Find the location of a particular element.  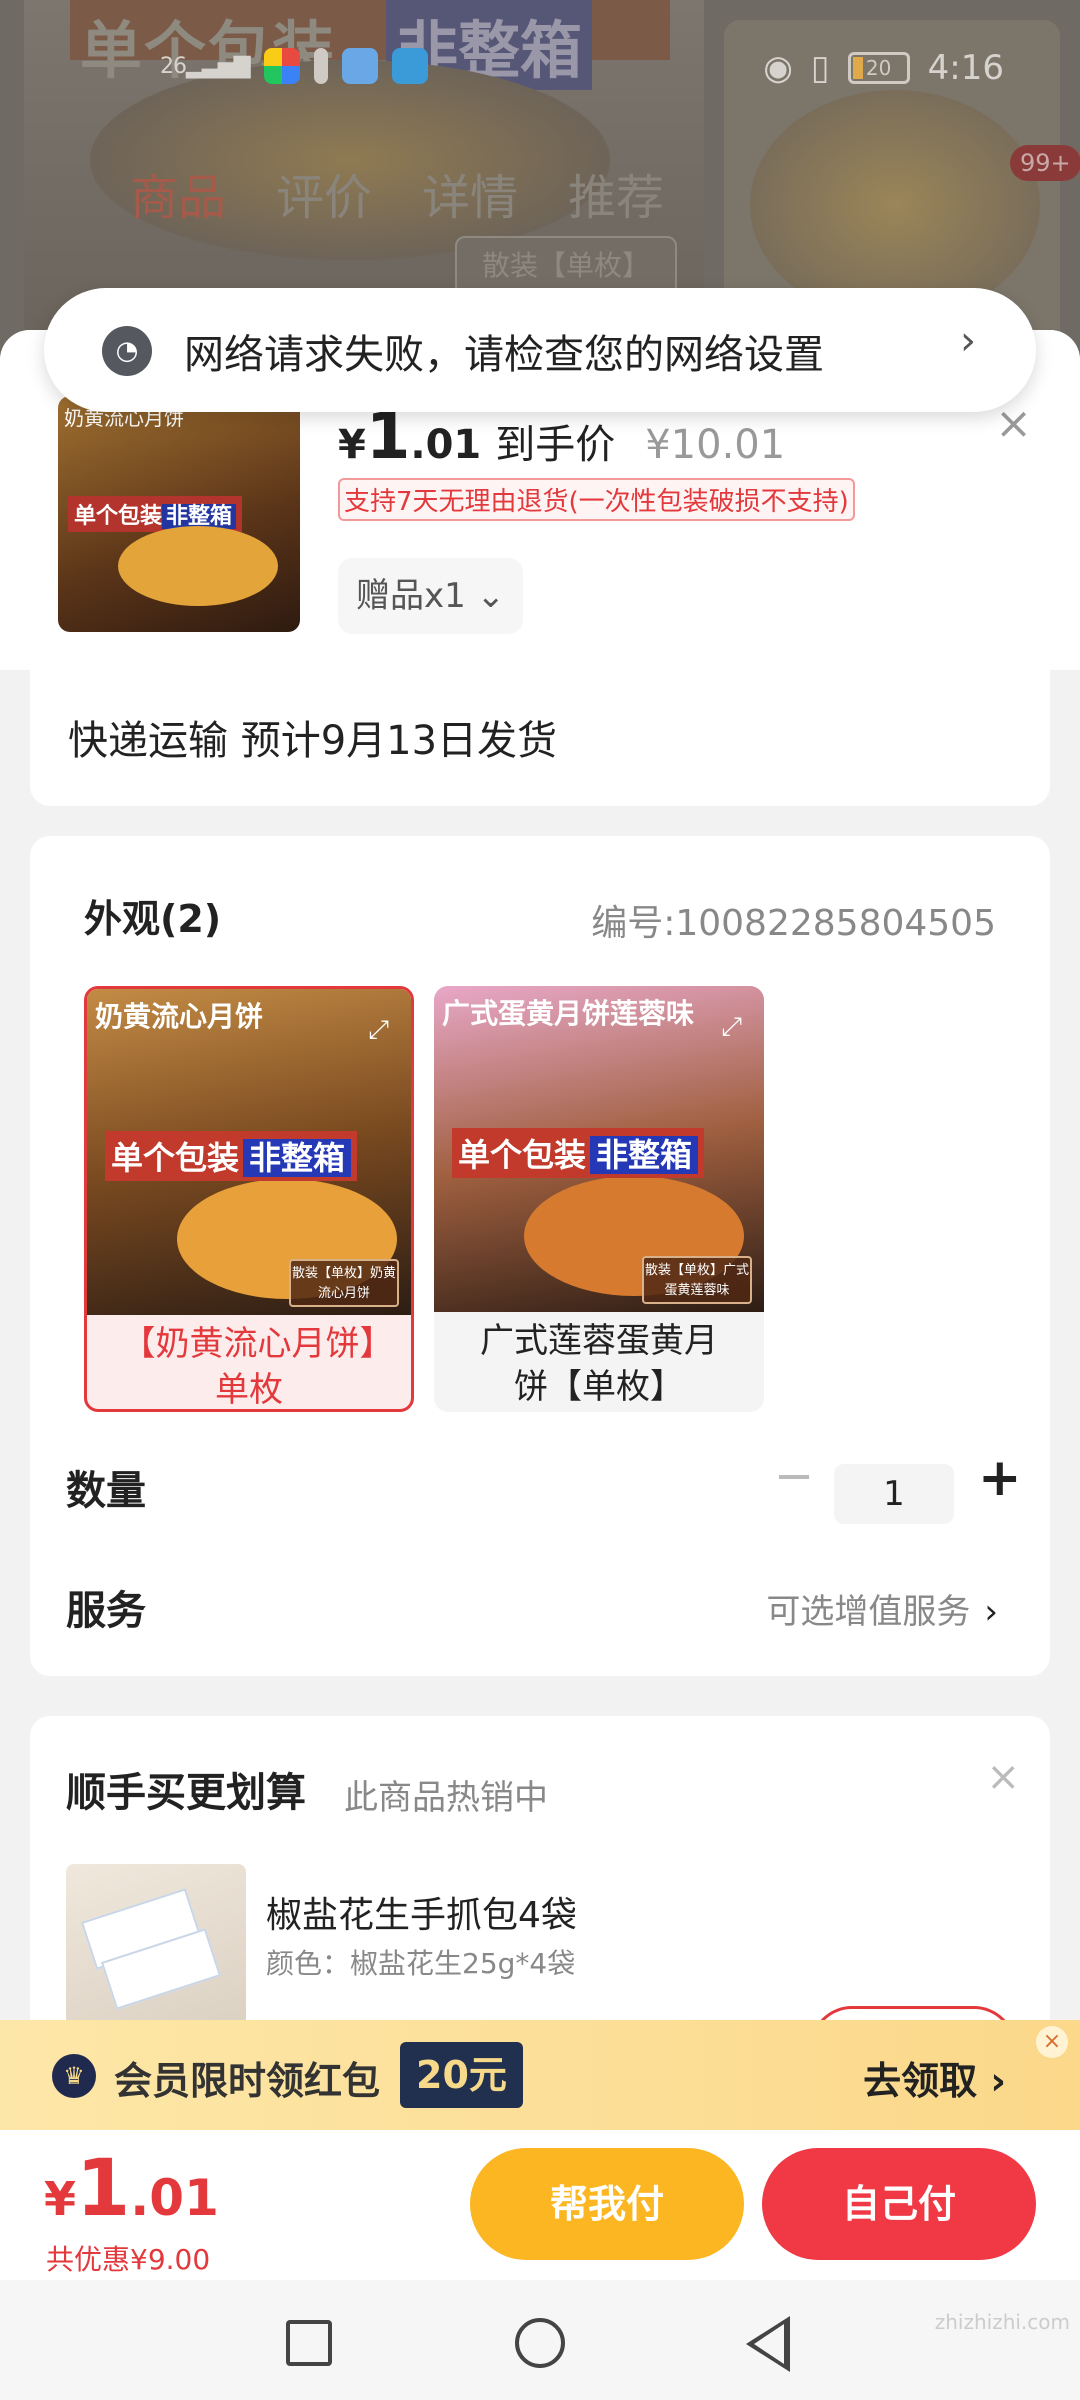

total-price: ¥ 1 .01 is located at coordinates (131, 2189).